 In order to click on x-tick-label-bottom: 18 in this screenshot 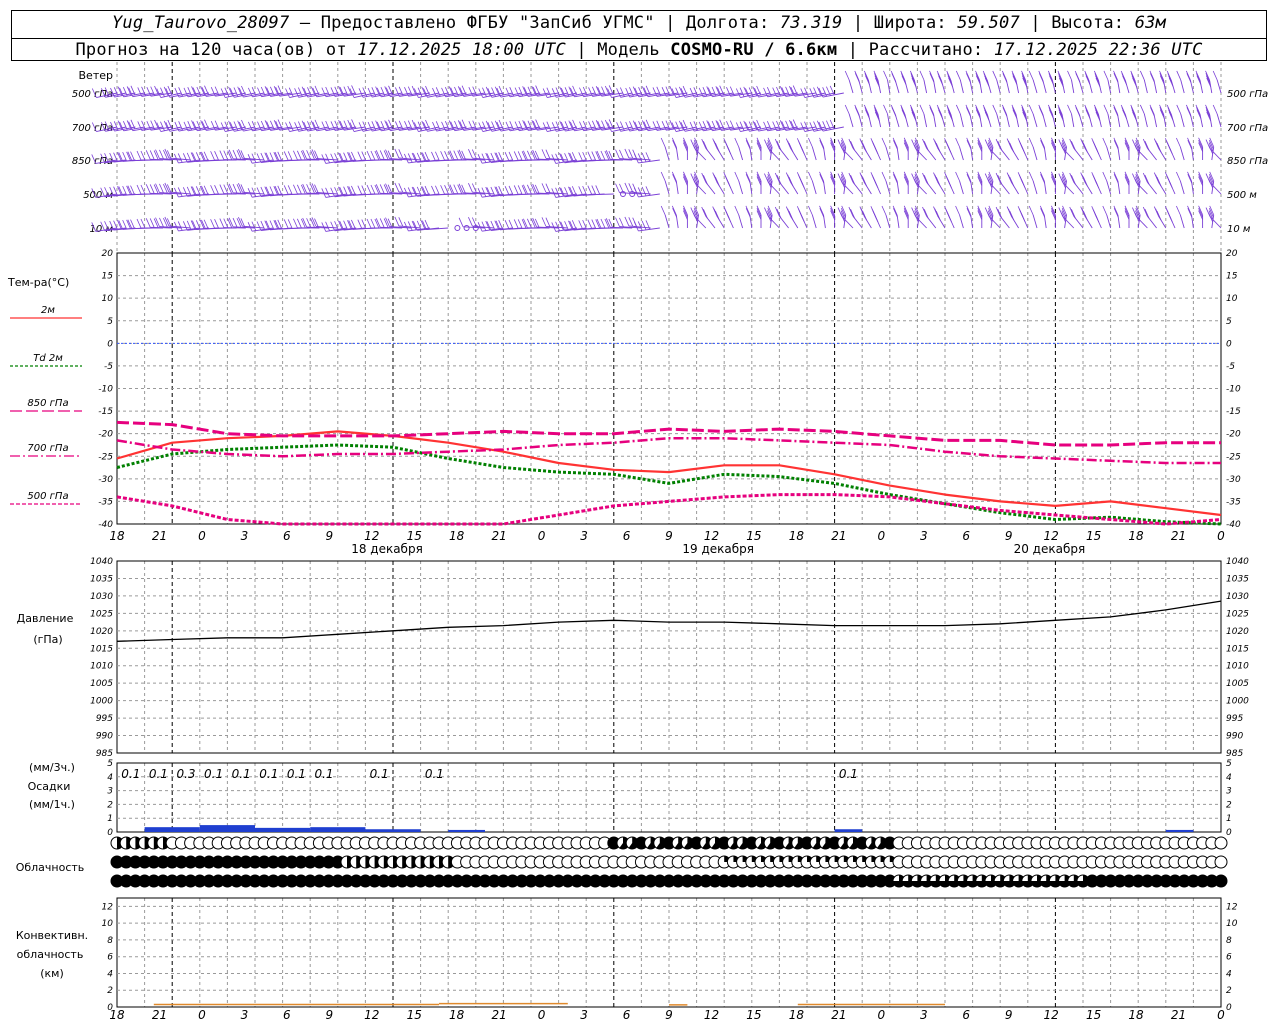, I will do `click(797, 1015)`.